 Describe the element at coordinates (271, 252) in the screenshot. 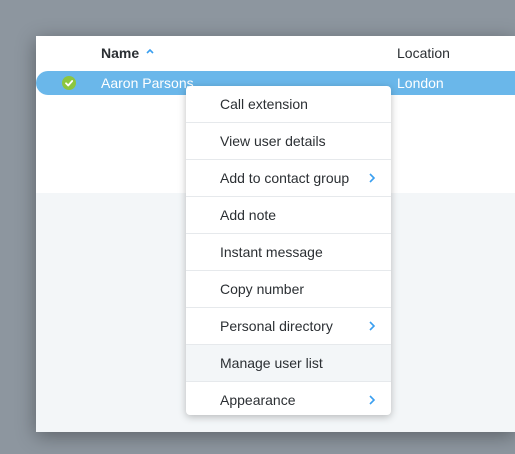

I see `menu-item-label: Instant message` at that location.